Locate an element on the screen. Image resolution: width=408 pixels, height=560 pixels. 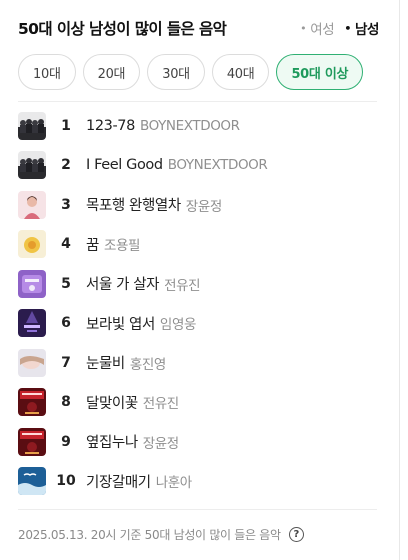
tab-20s: 20대 is located at coordinates (111, 72).